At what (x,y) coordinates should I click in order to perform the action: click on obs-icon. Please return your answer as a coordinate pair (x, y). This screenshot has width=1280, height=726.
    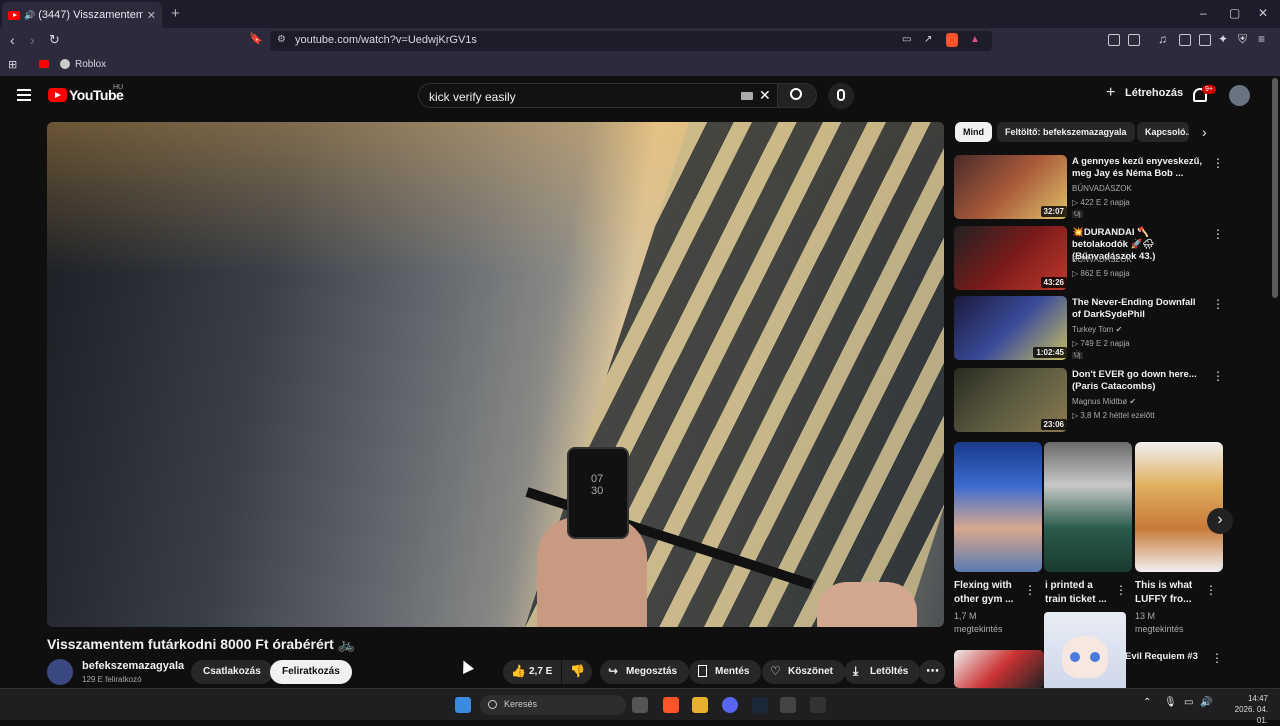
    Looking at the image, I should click on (818, 705).